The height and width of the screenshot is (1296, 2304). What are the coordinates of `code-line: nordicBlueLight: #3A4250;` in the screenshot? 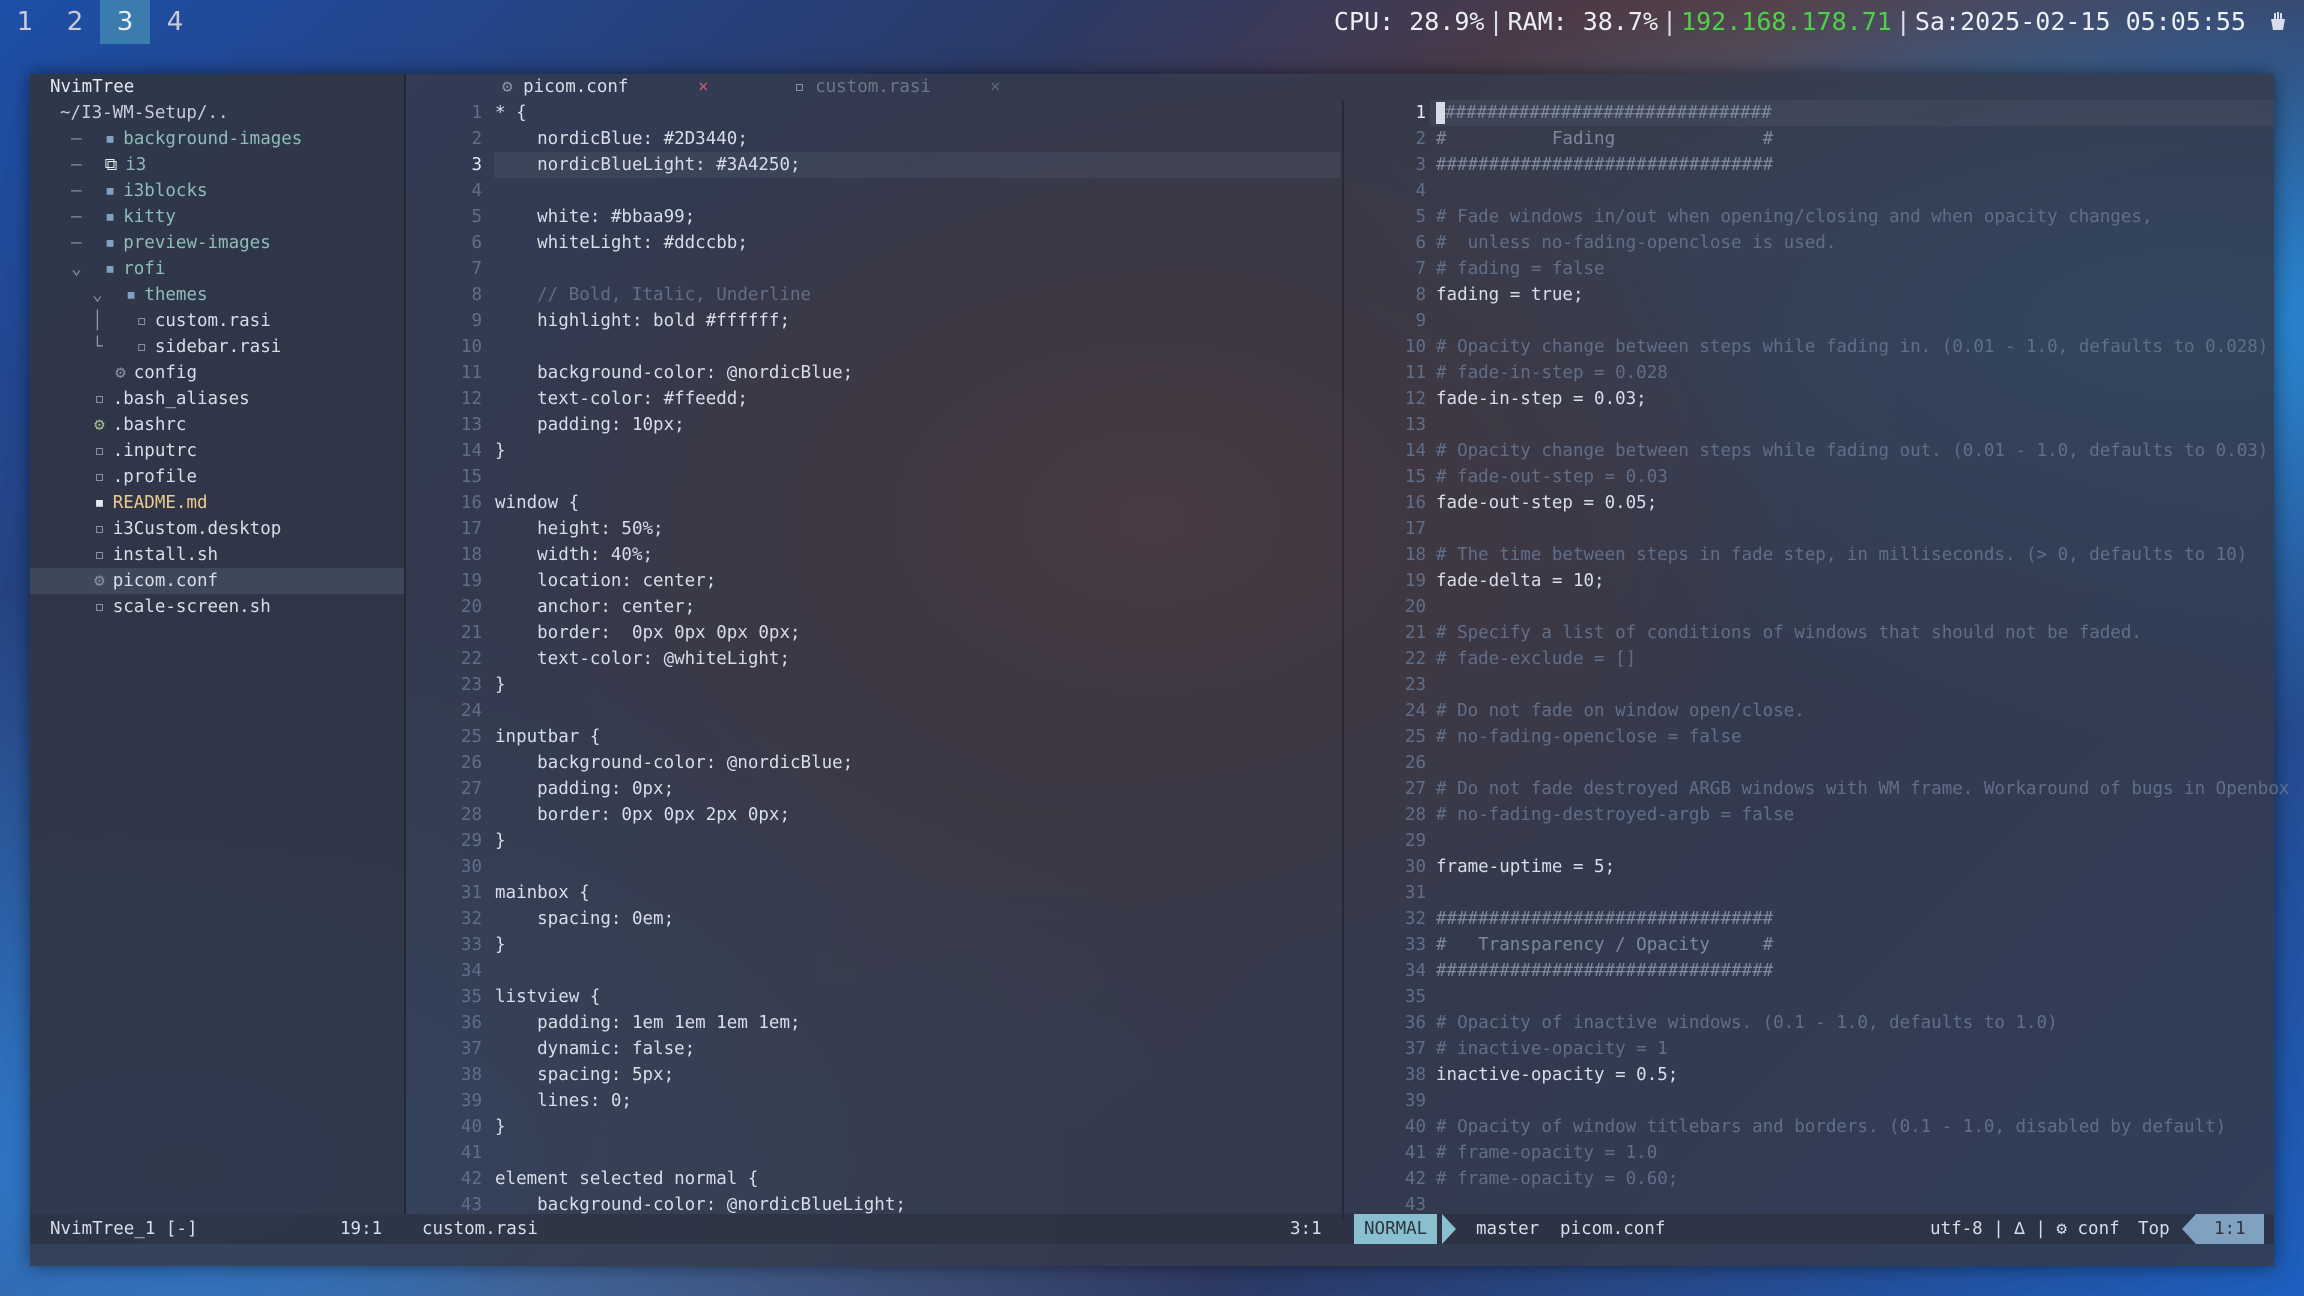 It's located at (647, 165).